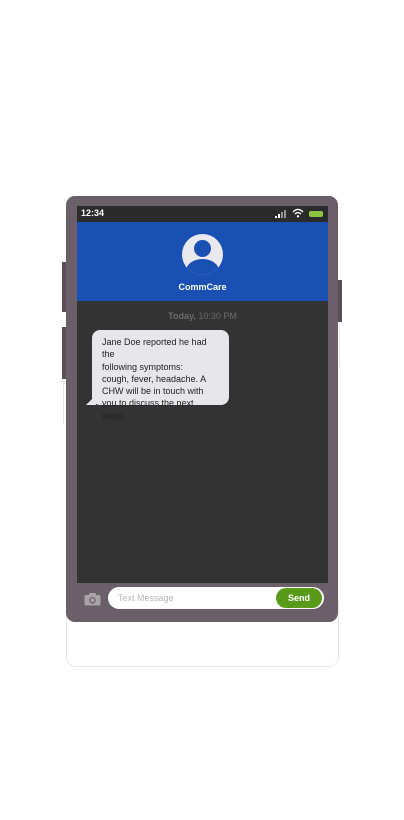 The image size is (404, 820). Describe the element at coordinates (154, 378) in the screenshot. I see `message-line: cough, fever, headache. A` at that location.